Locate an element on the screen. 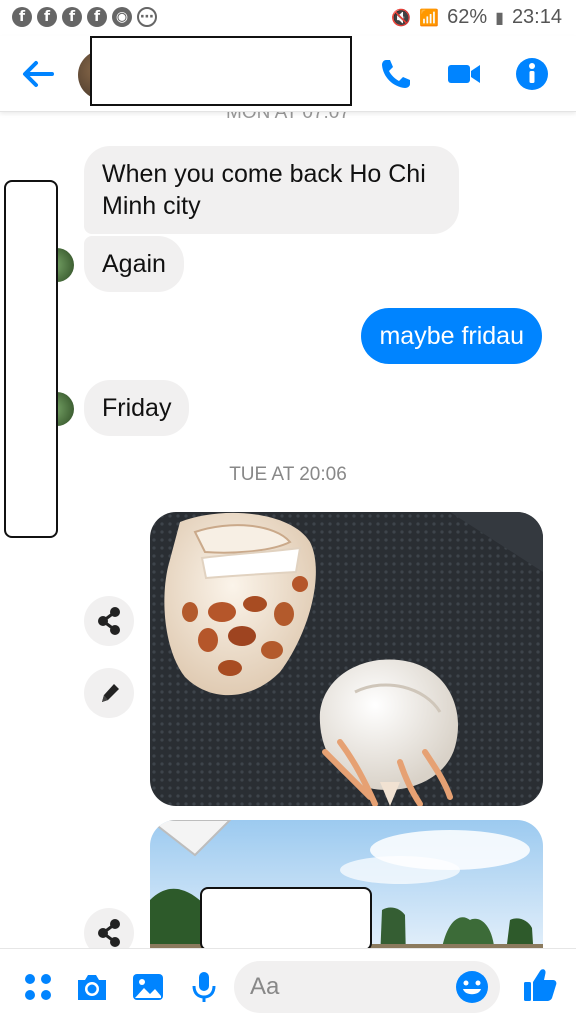  message-composer: Aa is located at coordinates (288, 986).